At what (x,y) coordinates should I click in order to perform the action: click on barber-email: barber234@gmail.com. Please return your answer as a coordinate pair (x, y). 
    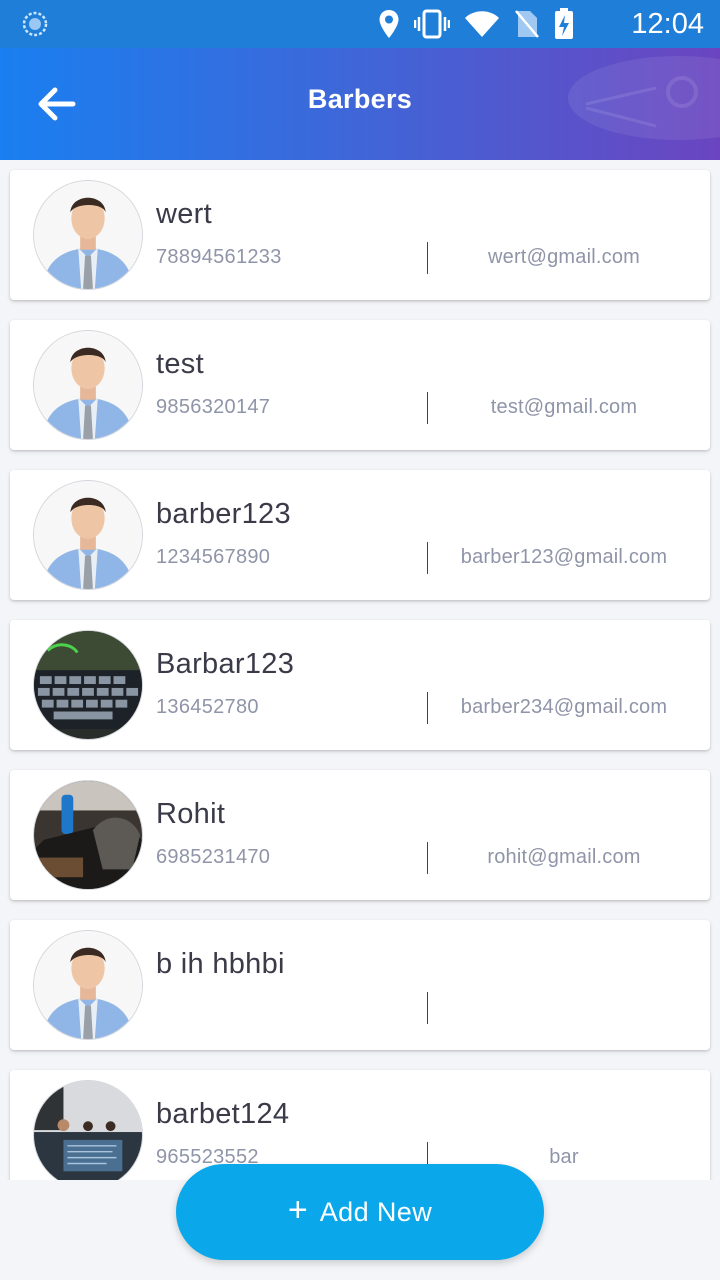
    Looking at the image, I should click on (564, 707).